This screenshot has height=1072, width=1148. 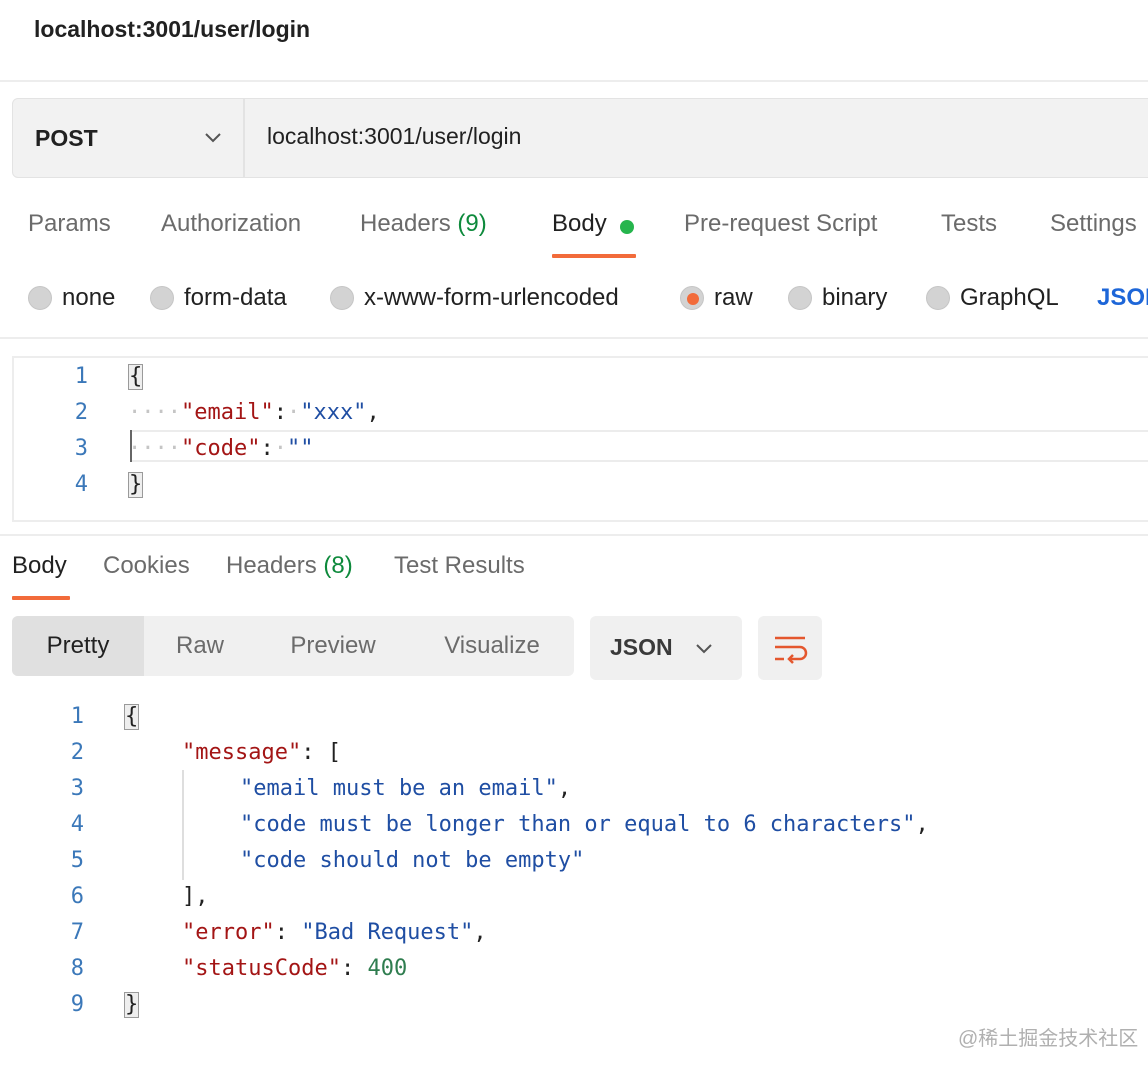 I want to click on tab-headers-count: (9), so click(x=472, y=223).